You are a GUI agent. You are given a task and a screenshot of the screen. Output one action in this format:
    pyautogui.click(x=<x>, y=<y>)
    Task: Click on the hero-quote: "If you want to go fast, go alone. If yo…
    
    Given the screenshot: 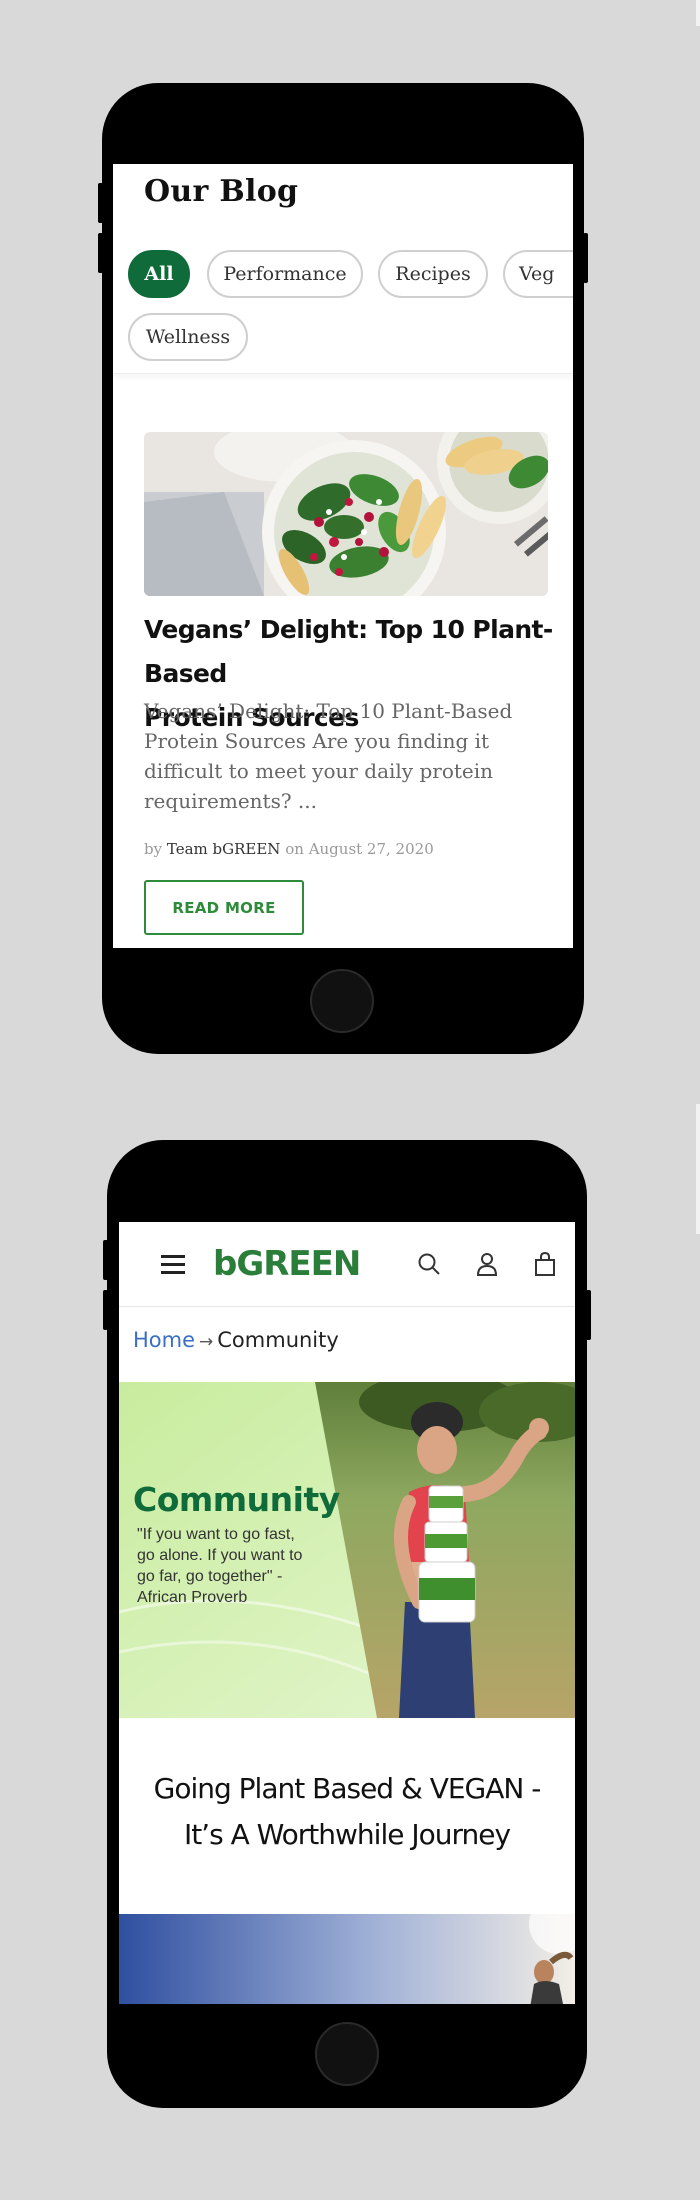 What is the action you would take?
    pyautogui.click(x=242, y=1566)
    